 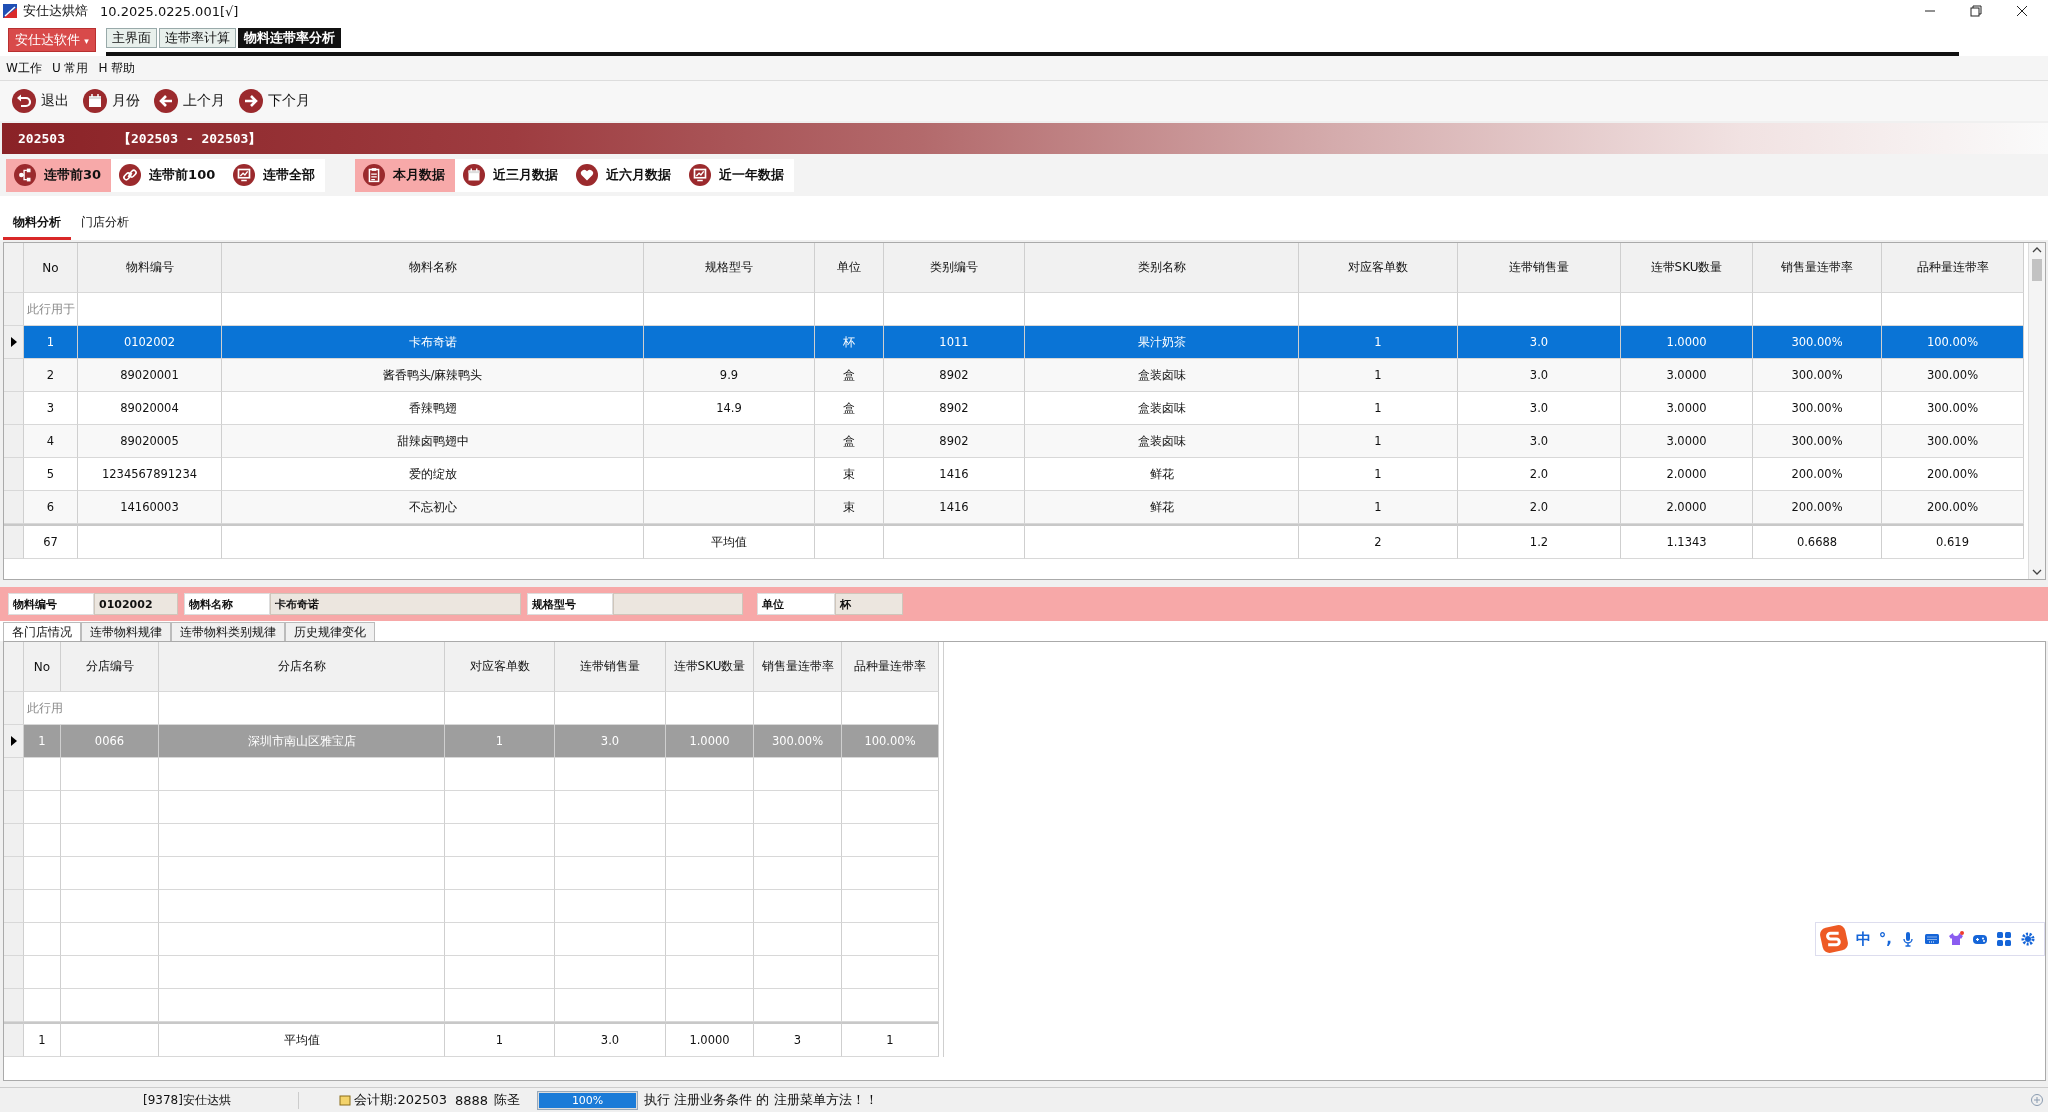 I want to click on column-header: 分店名称, so click(x=302, y=667).